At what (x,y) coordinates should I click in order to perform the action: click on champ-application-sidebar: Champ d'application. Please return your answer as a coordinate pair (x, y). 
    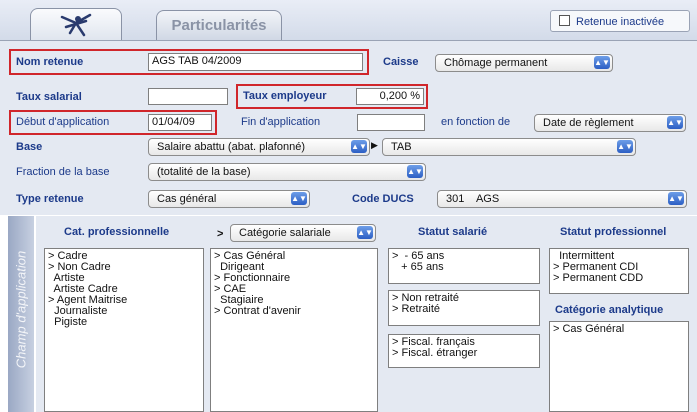
    Looking at the image, I should click on (21, 314).